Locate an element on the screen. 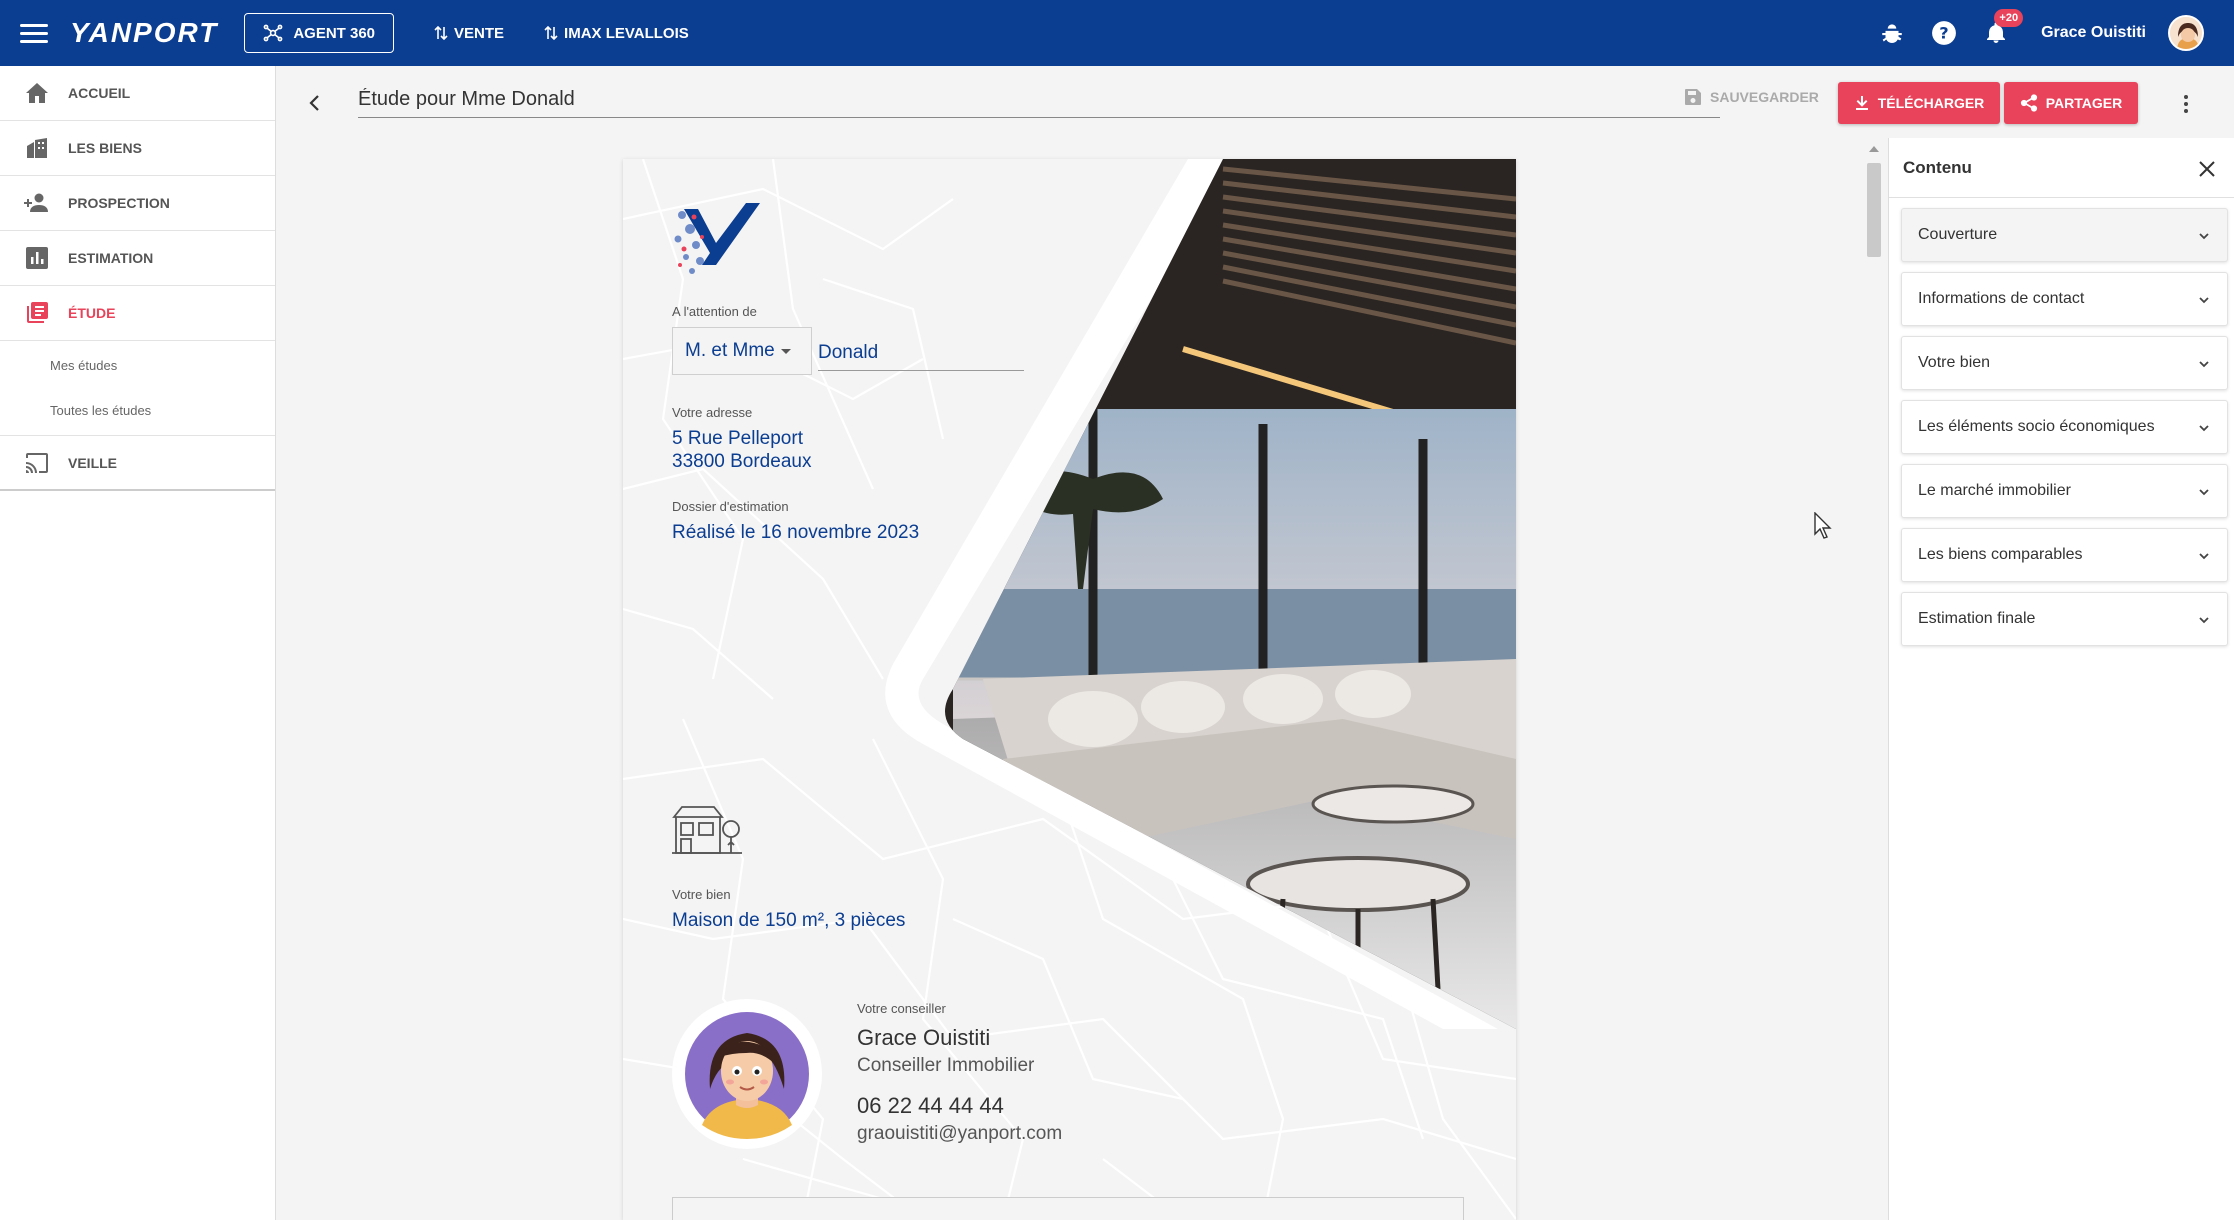 The height and width of the screenshot is (1220, 2234). advisor-label: Votre conseiller is located at coordinates (901, 1008).